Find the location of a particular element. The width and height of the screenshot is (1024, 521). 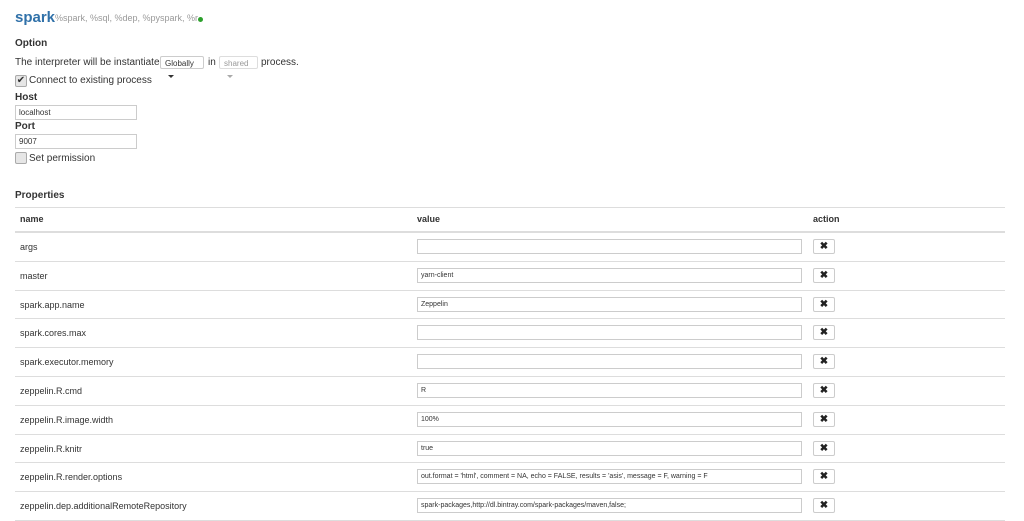

property-value-input: yarn-client is located at coordinates (609, 275).